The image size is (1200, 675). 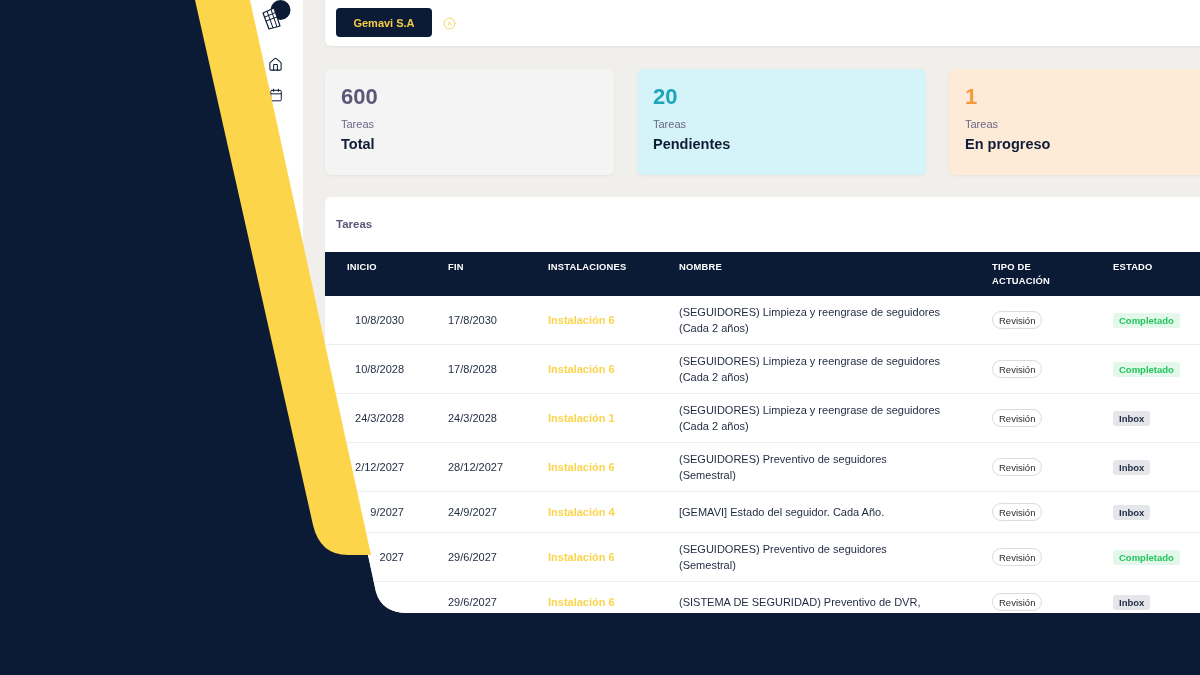 What do you see at coordinates (379, 320) in the screenshot?
I see `start-date: 10/8/2030` at bounding box center [379, 320].